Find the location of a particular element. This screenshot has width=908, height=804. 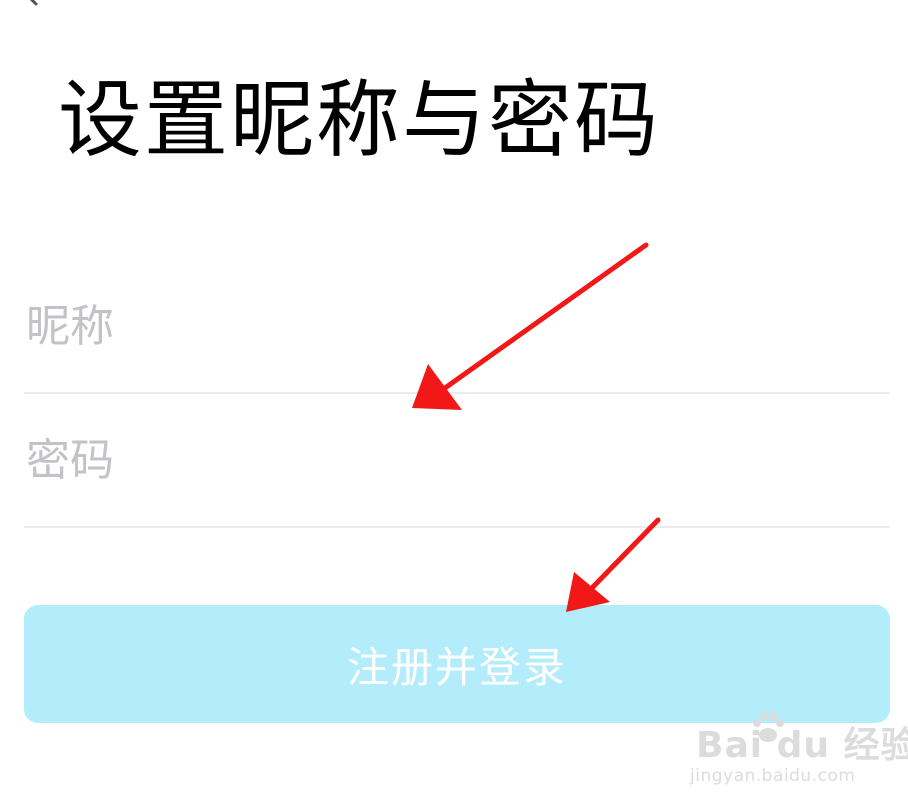

watermark-logo-text: Bai du 经验 is located at coordinates (802, 745).